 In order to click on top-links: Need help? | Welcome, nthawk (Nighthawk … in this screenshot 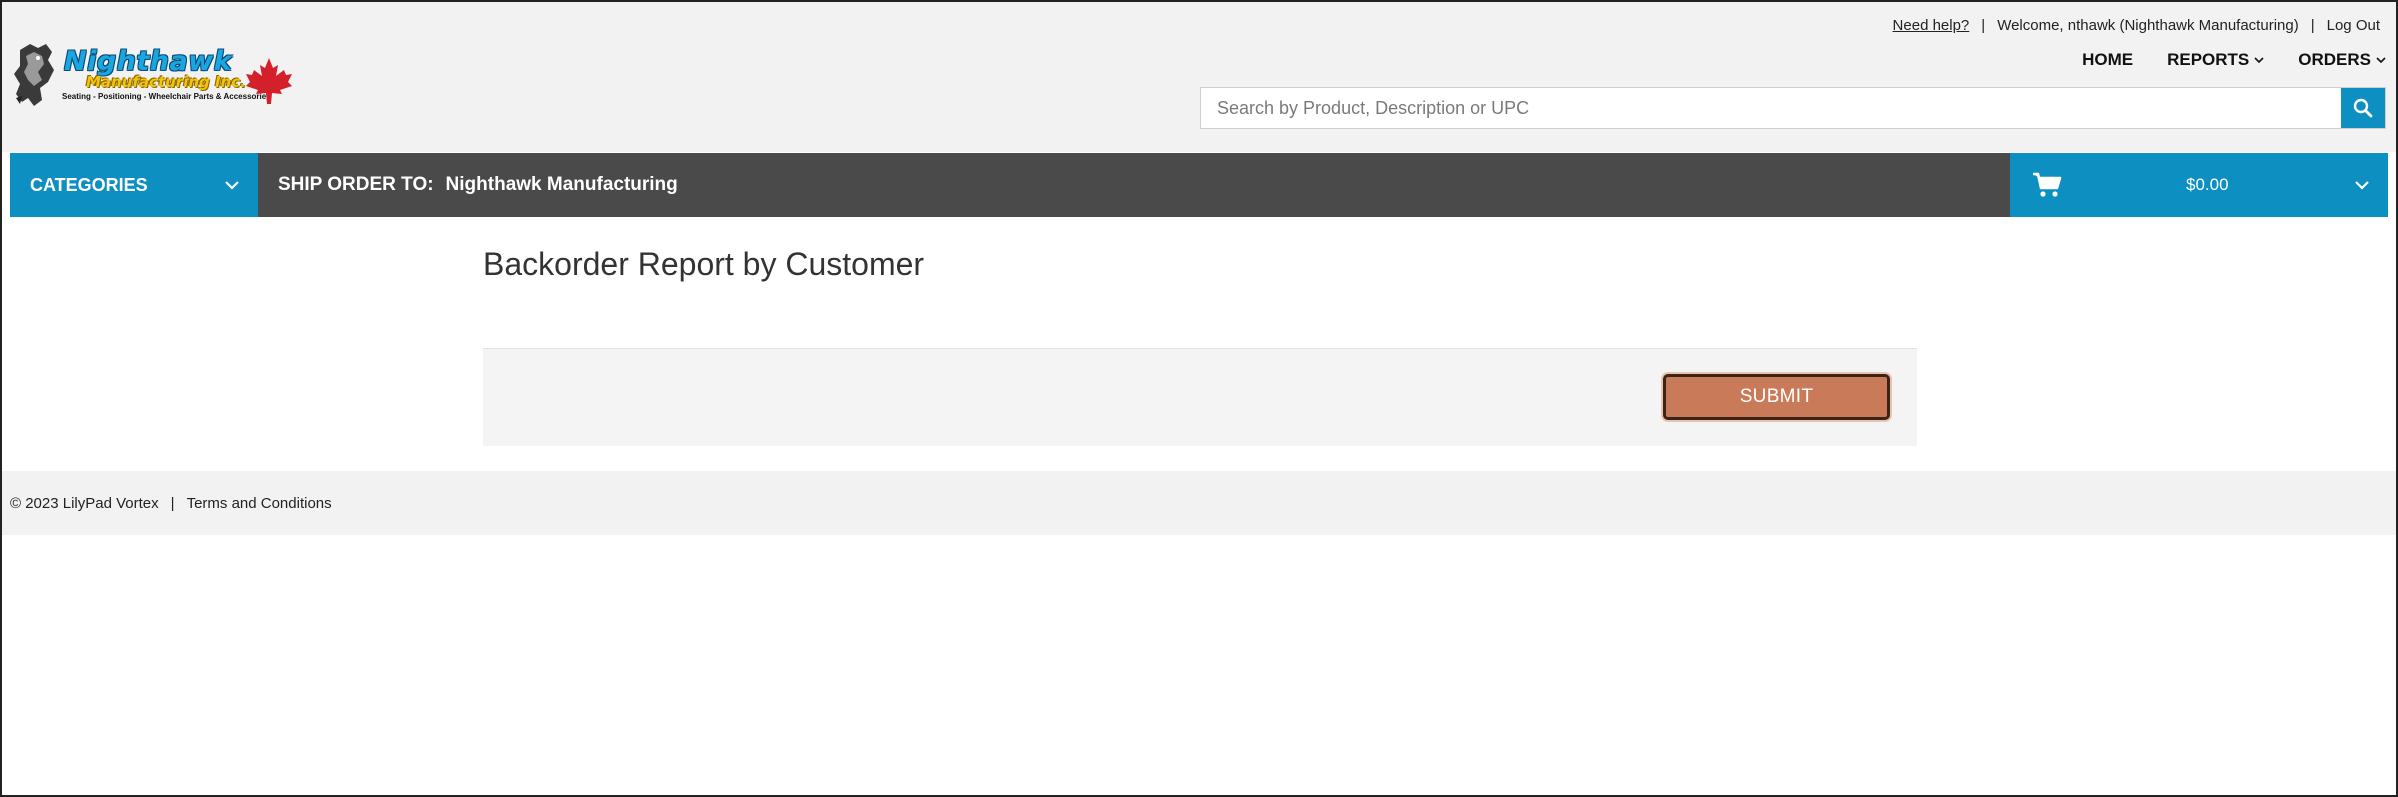, I will do `click(2136, 25)`.